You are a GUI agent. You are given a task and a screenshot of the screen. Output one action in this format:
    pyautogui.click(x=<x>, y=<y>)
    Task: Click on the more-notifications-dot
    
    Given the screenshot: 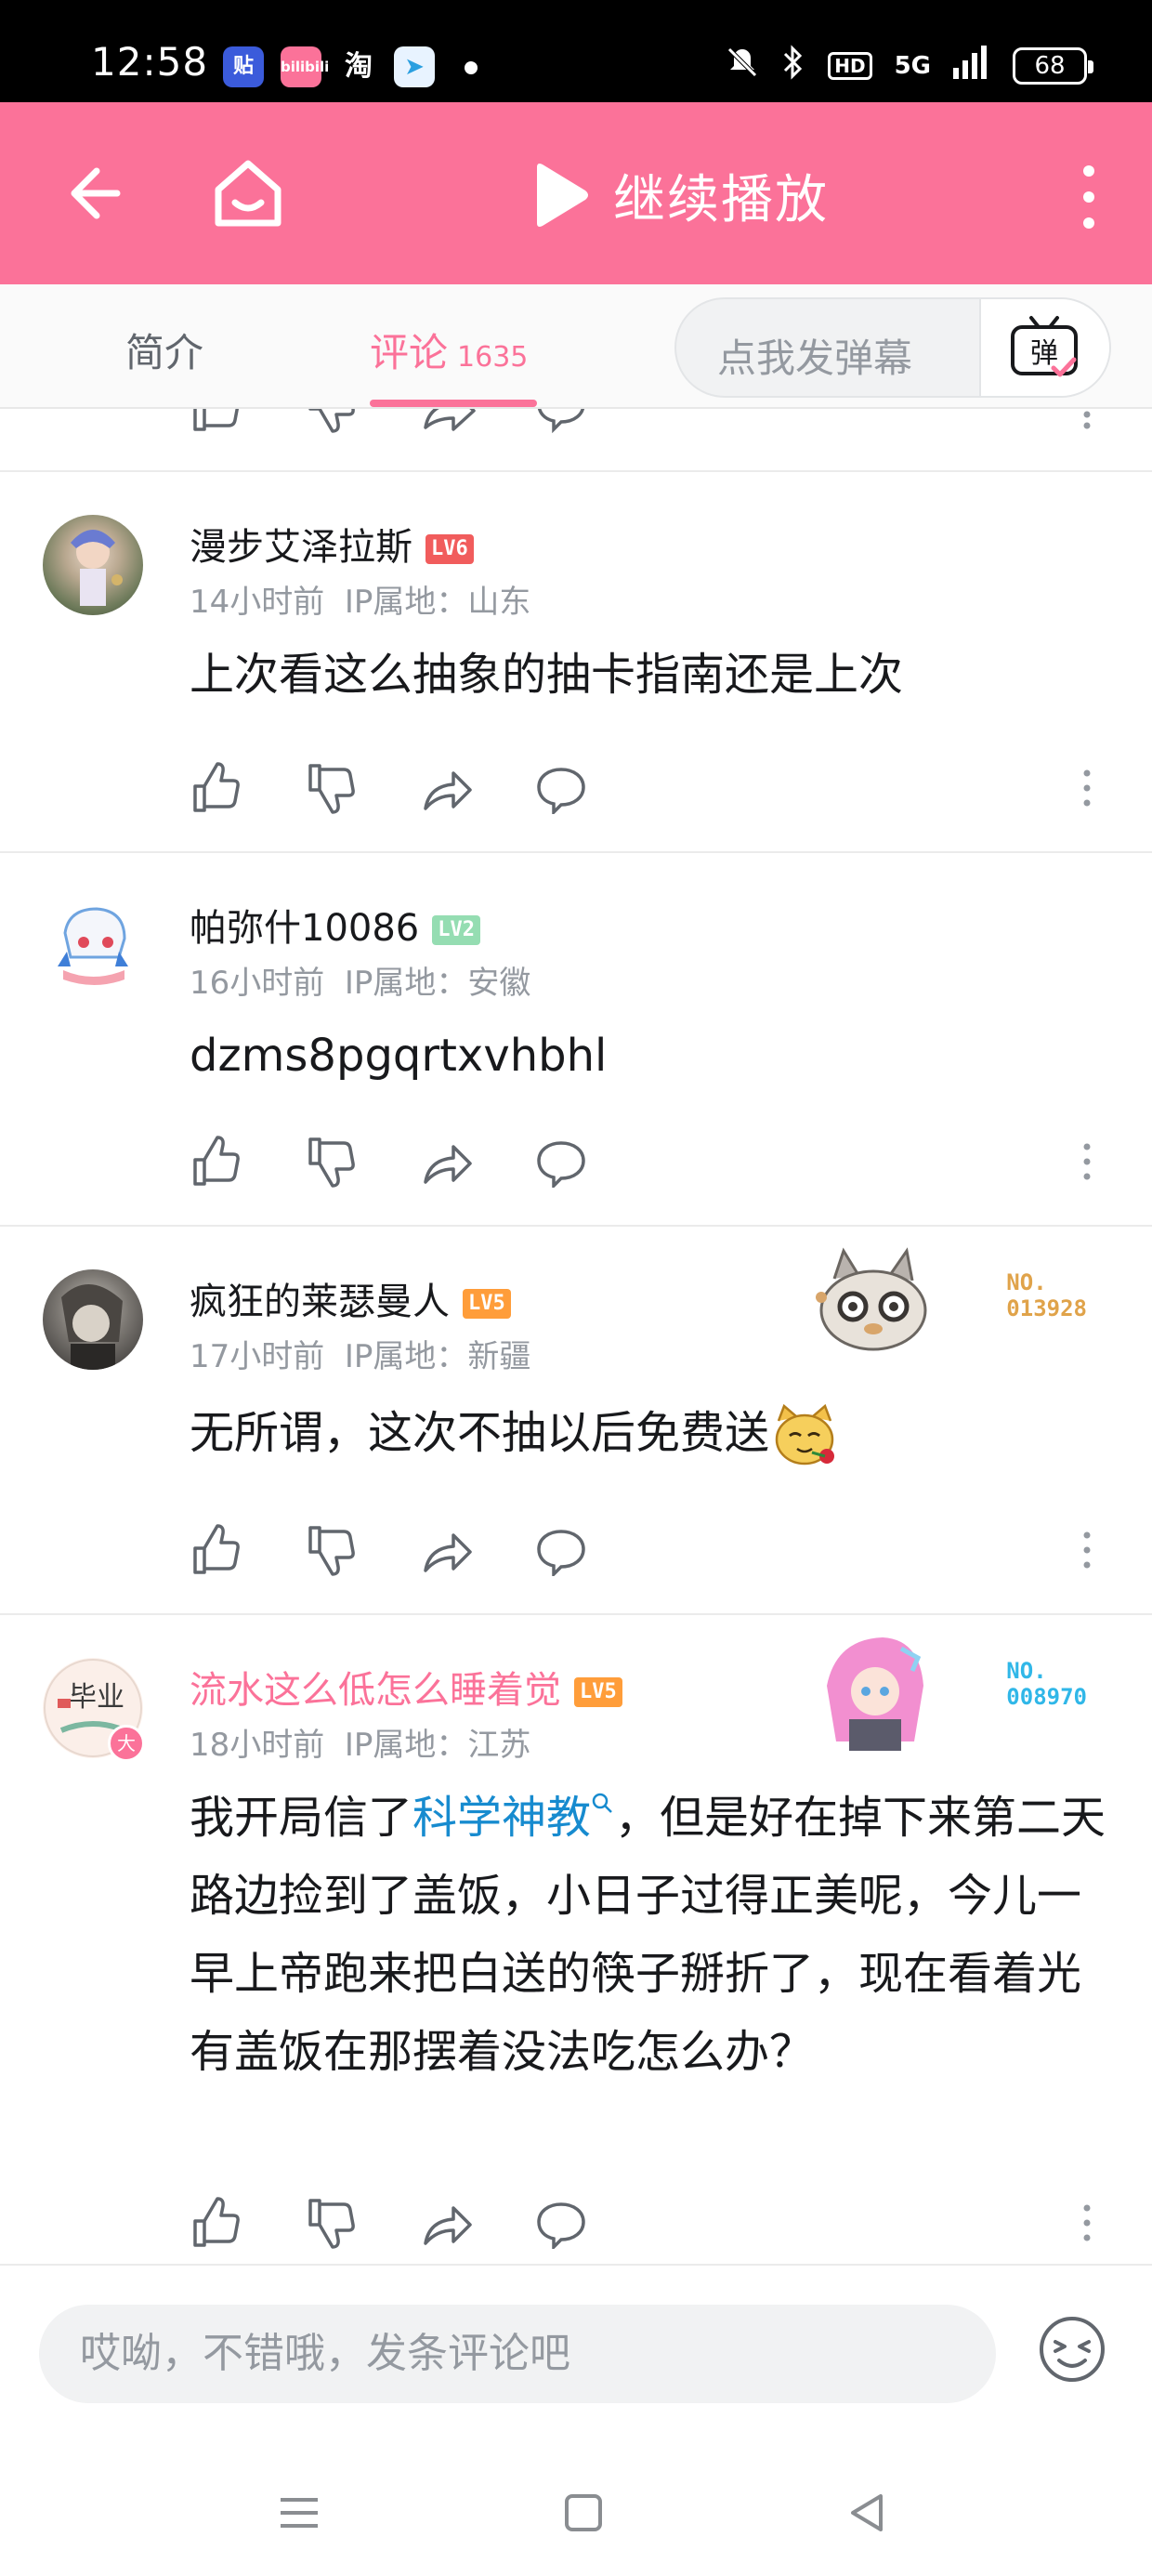 What is the action you would take?
    pyautogui.click(x=471, y=67)
    